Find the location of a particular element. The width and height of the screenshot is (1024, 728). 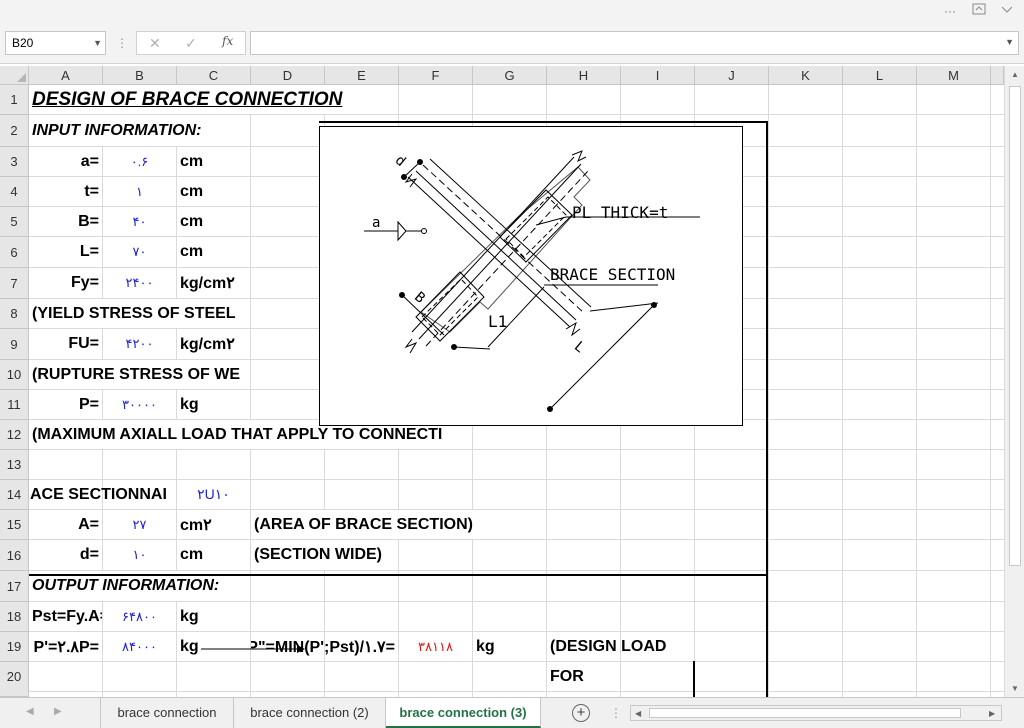

value-fy: ۲۴۰۰ is located at coordinates (139, 283).